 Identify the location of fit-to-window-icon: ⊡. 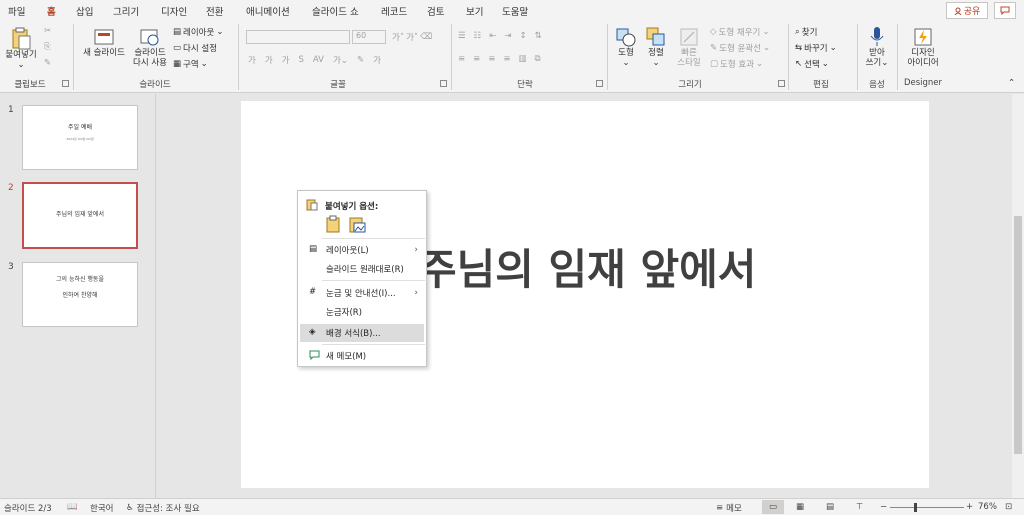
(1008, 507).